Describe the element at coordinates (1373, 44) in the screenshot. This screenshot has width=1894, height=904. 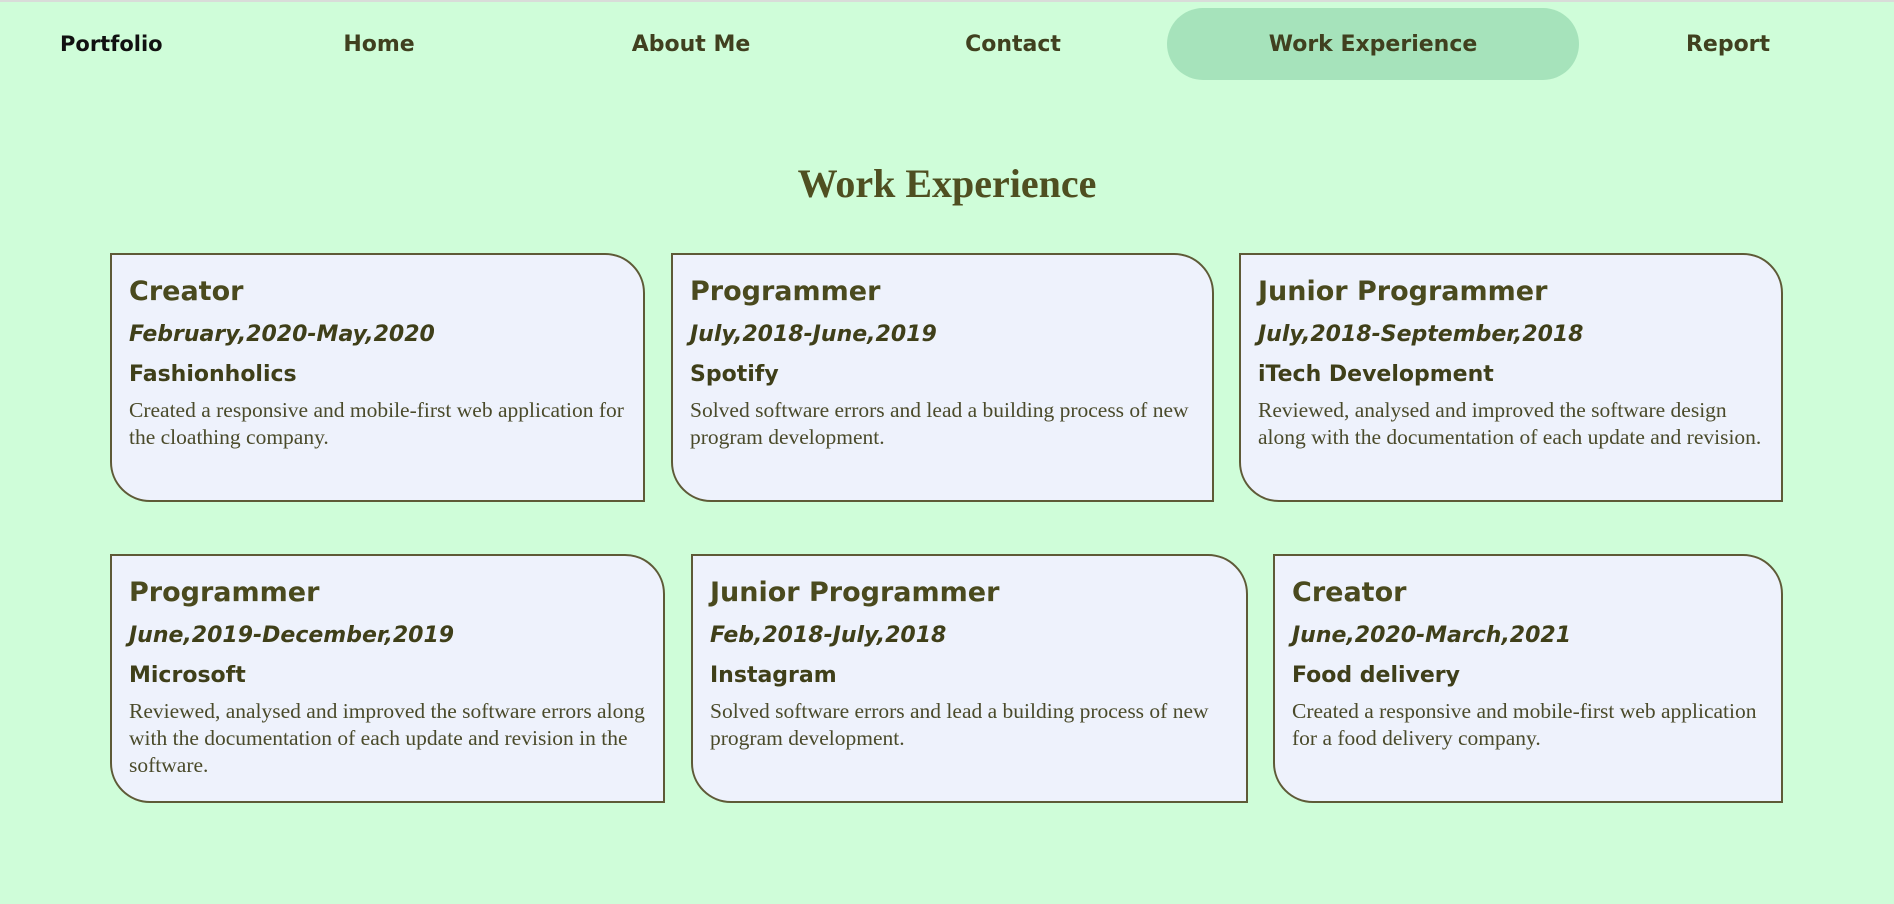
I see `nav-work-experience: Work Experience` at that location.